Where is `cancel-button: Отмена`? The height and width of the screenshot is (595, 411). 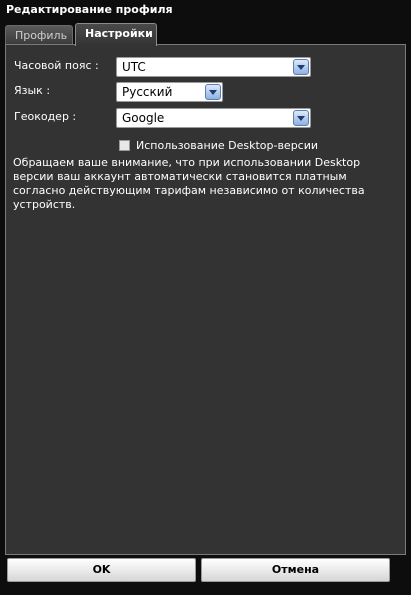
cancel-button: Отмена is located at coordinates (295, 570).